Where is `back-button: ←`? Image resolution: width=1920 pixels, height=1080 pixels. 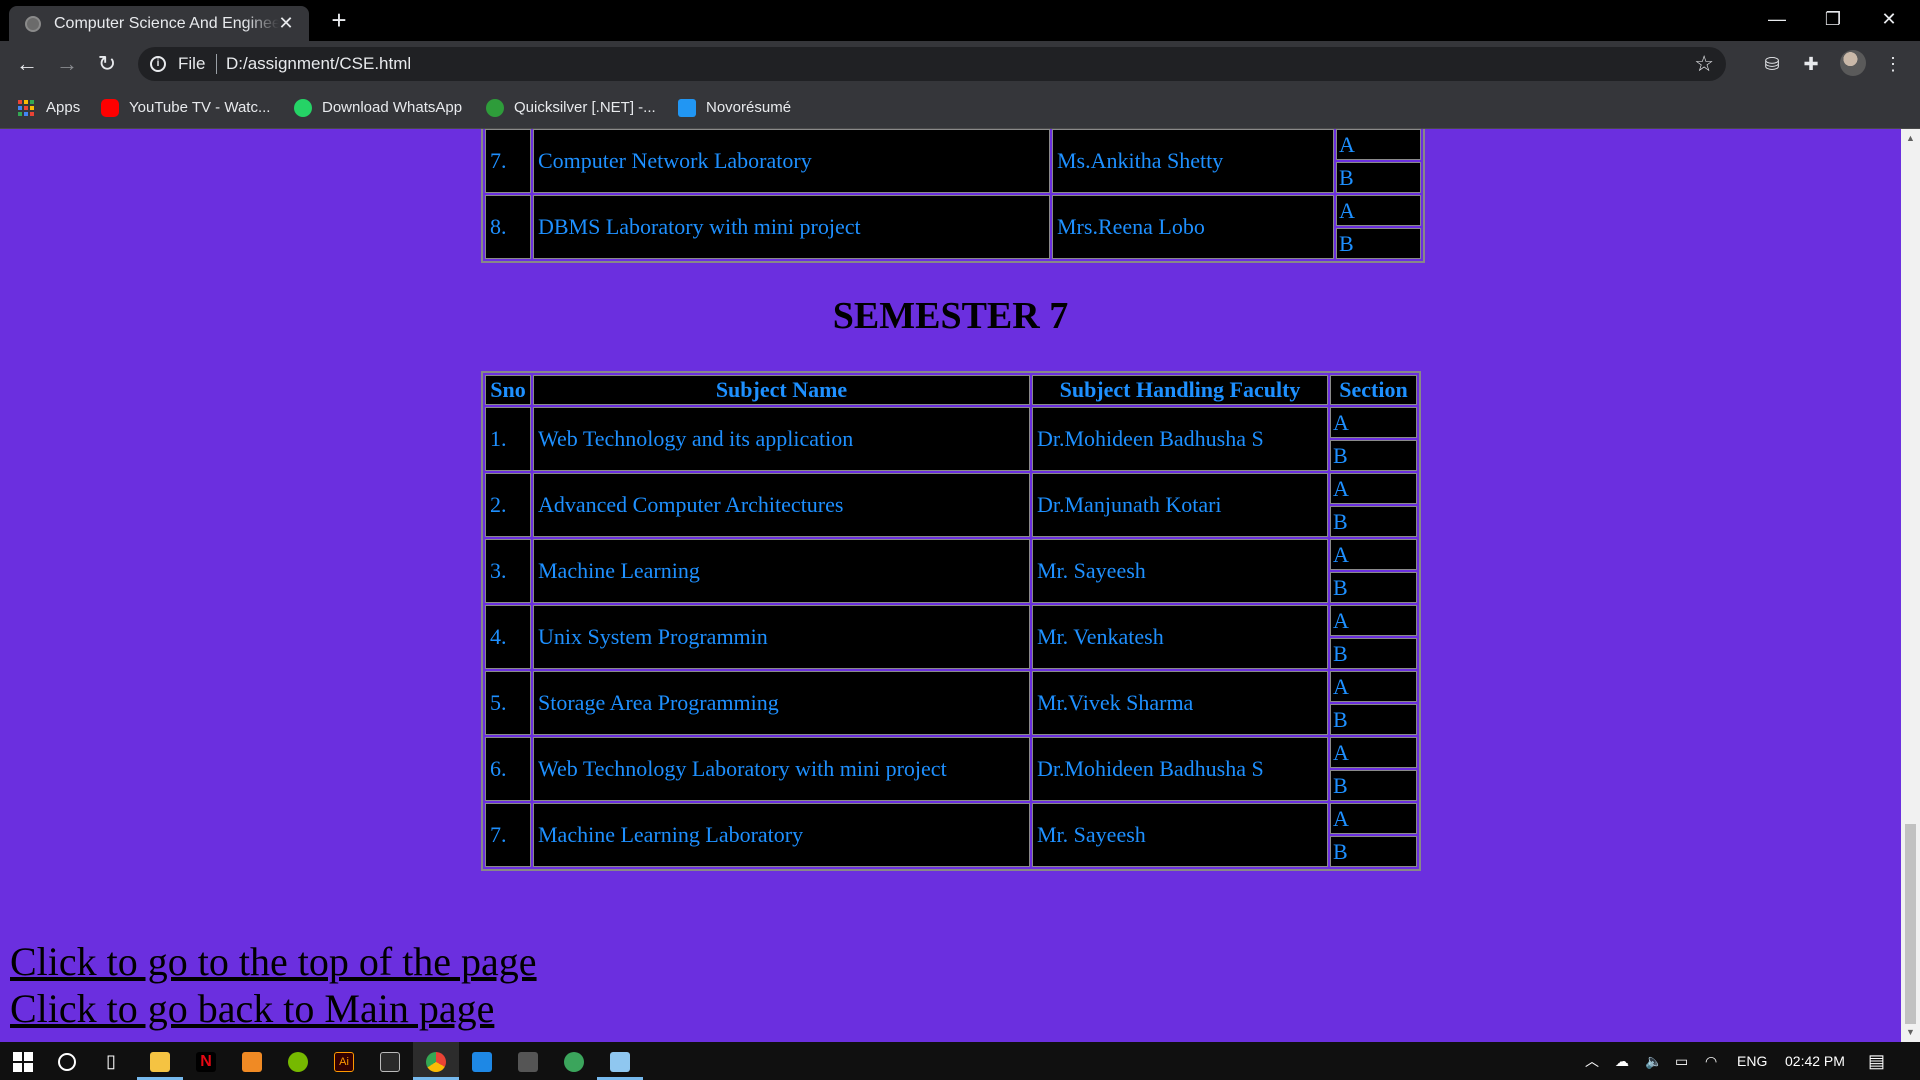
back-button: ← is located at coordinates (27, 64).